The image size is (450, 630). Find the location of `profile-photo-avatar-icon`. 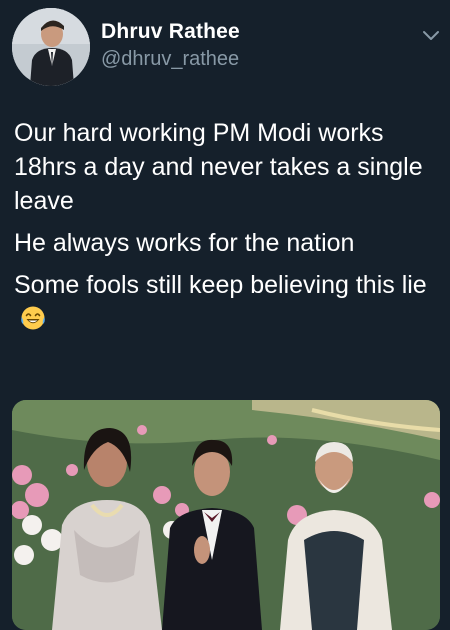

profile-photo-avatar-icon is located at coordinates (51, 47).